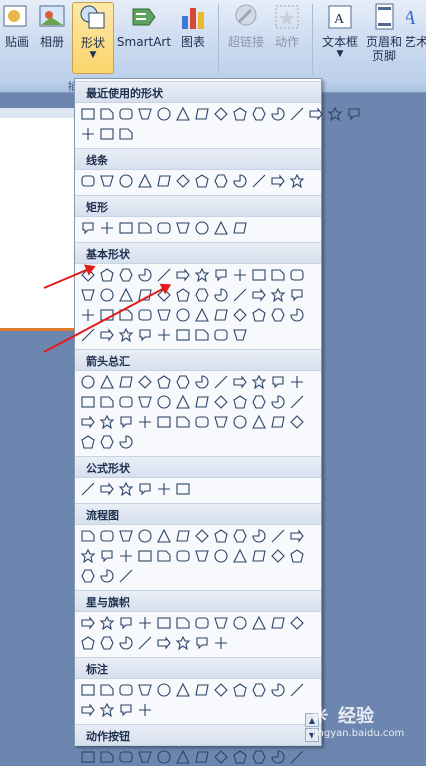 The image size is (426, 766). What do you see at coordinates (93, 38) in the screenshot?
I see `shapes-button: 形状 ▼` at bounding box center [93, 38].